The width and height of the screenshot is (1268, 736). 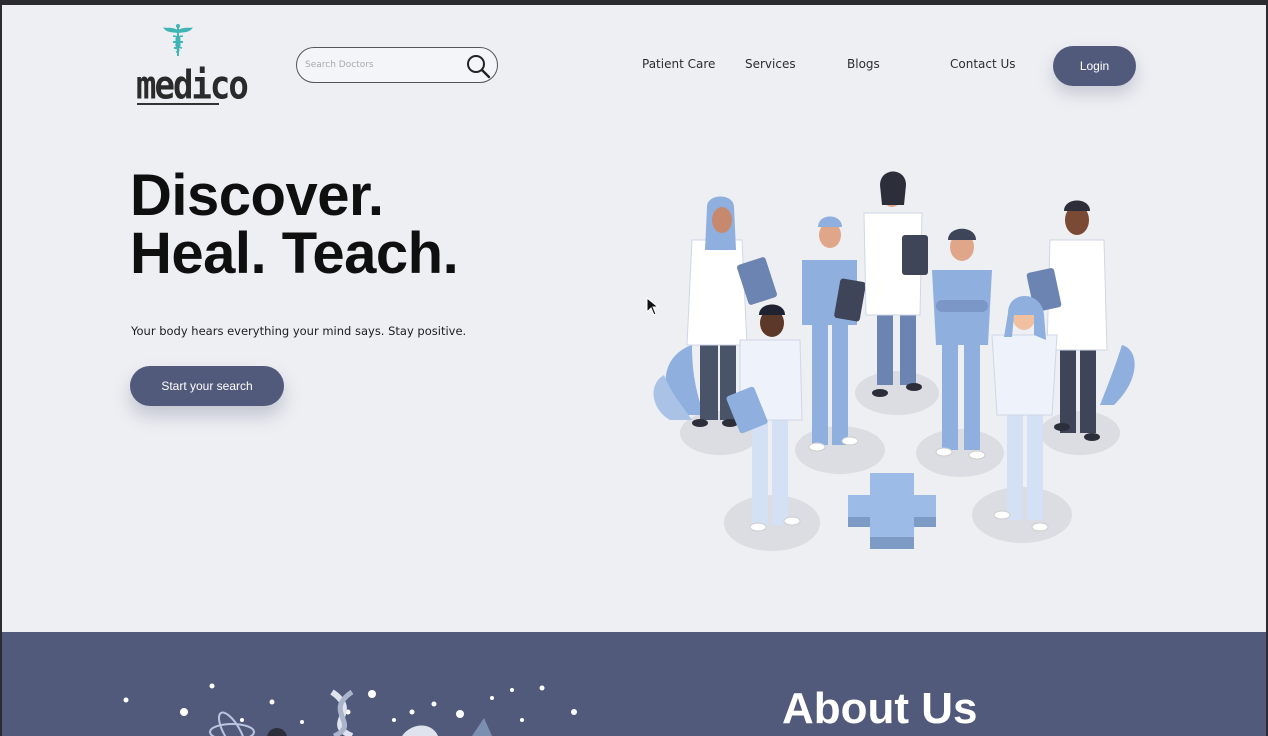 What do you see at coordinates (770, 64) in the screenshot?
I see `nav-services: Services` at bounding box center [770, 64].